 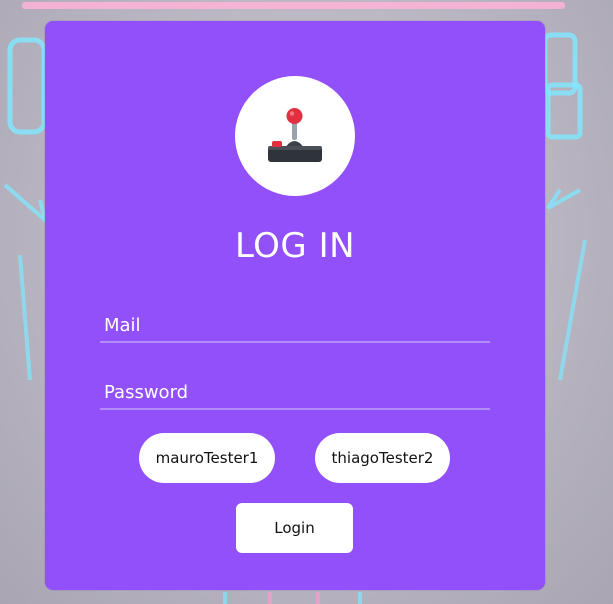 What do you see at coordinates (295, 393) in the screenshot?
I see `password-input` at bounding box center [295, 393].